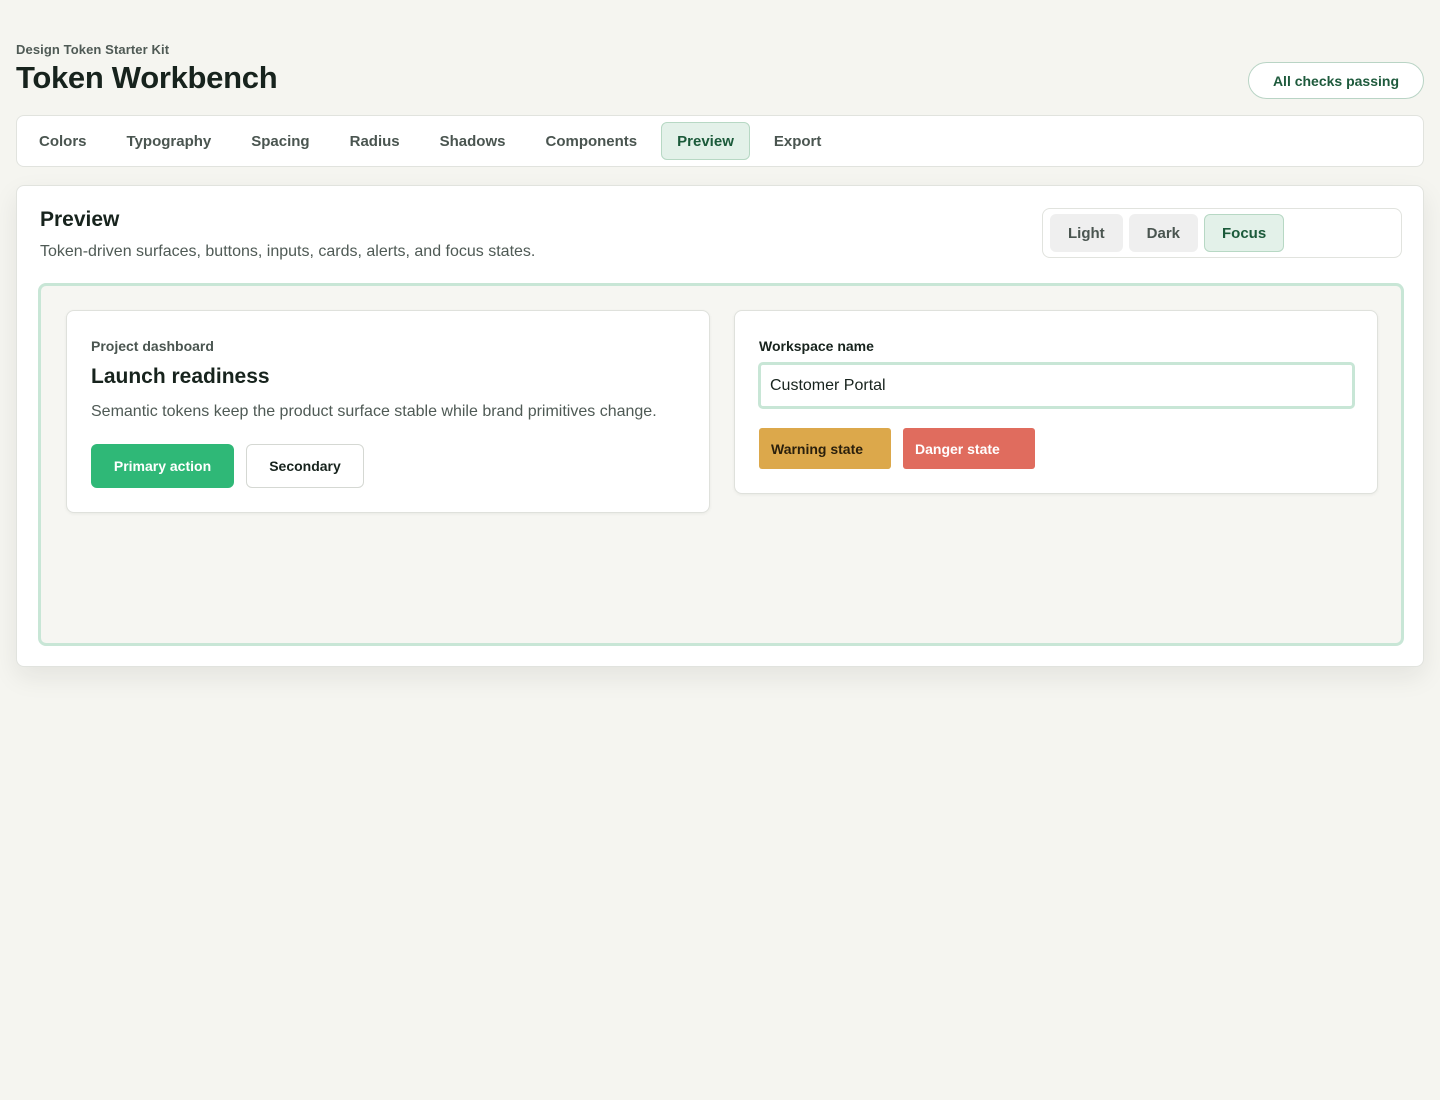 Image resolution: width=1440 pixels, height=1100 pixels. I want to click on panel-title: Preview, so click(80, 219).